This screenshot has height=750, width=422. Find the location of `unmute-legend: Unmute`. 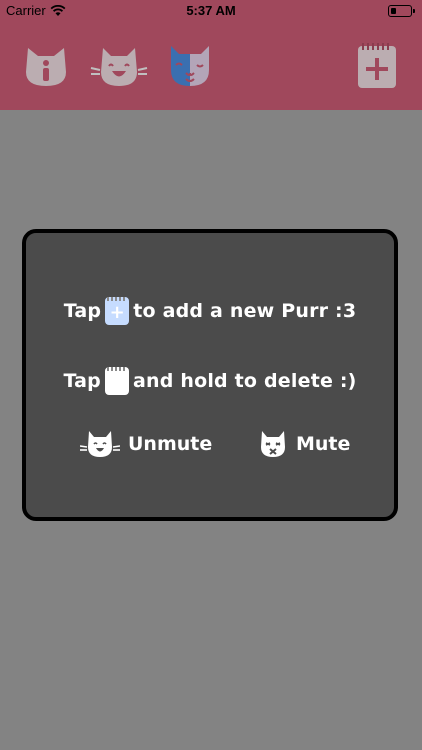

unmute-legend: Unmute is located at coordinates (146, 444).